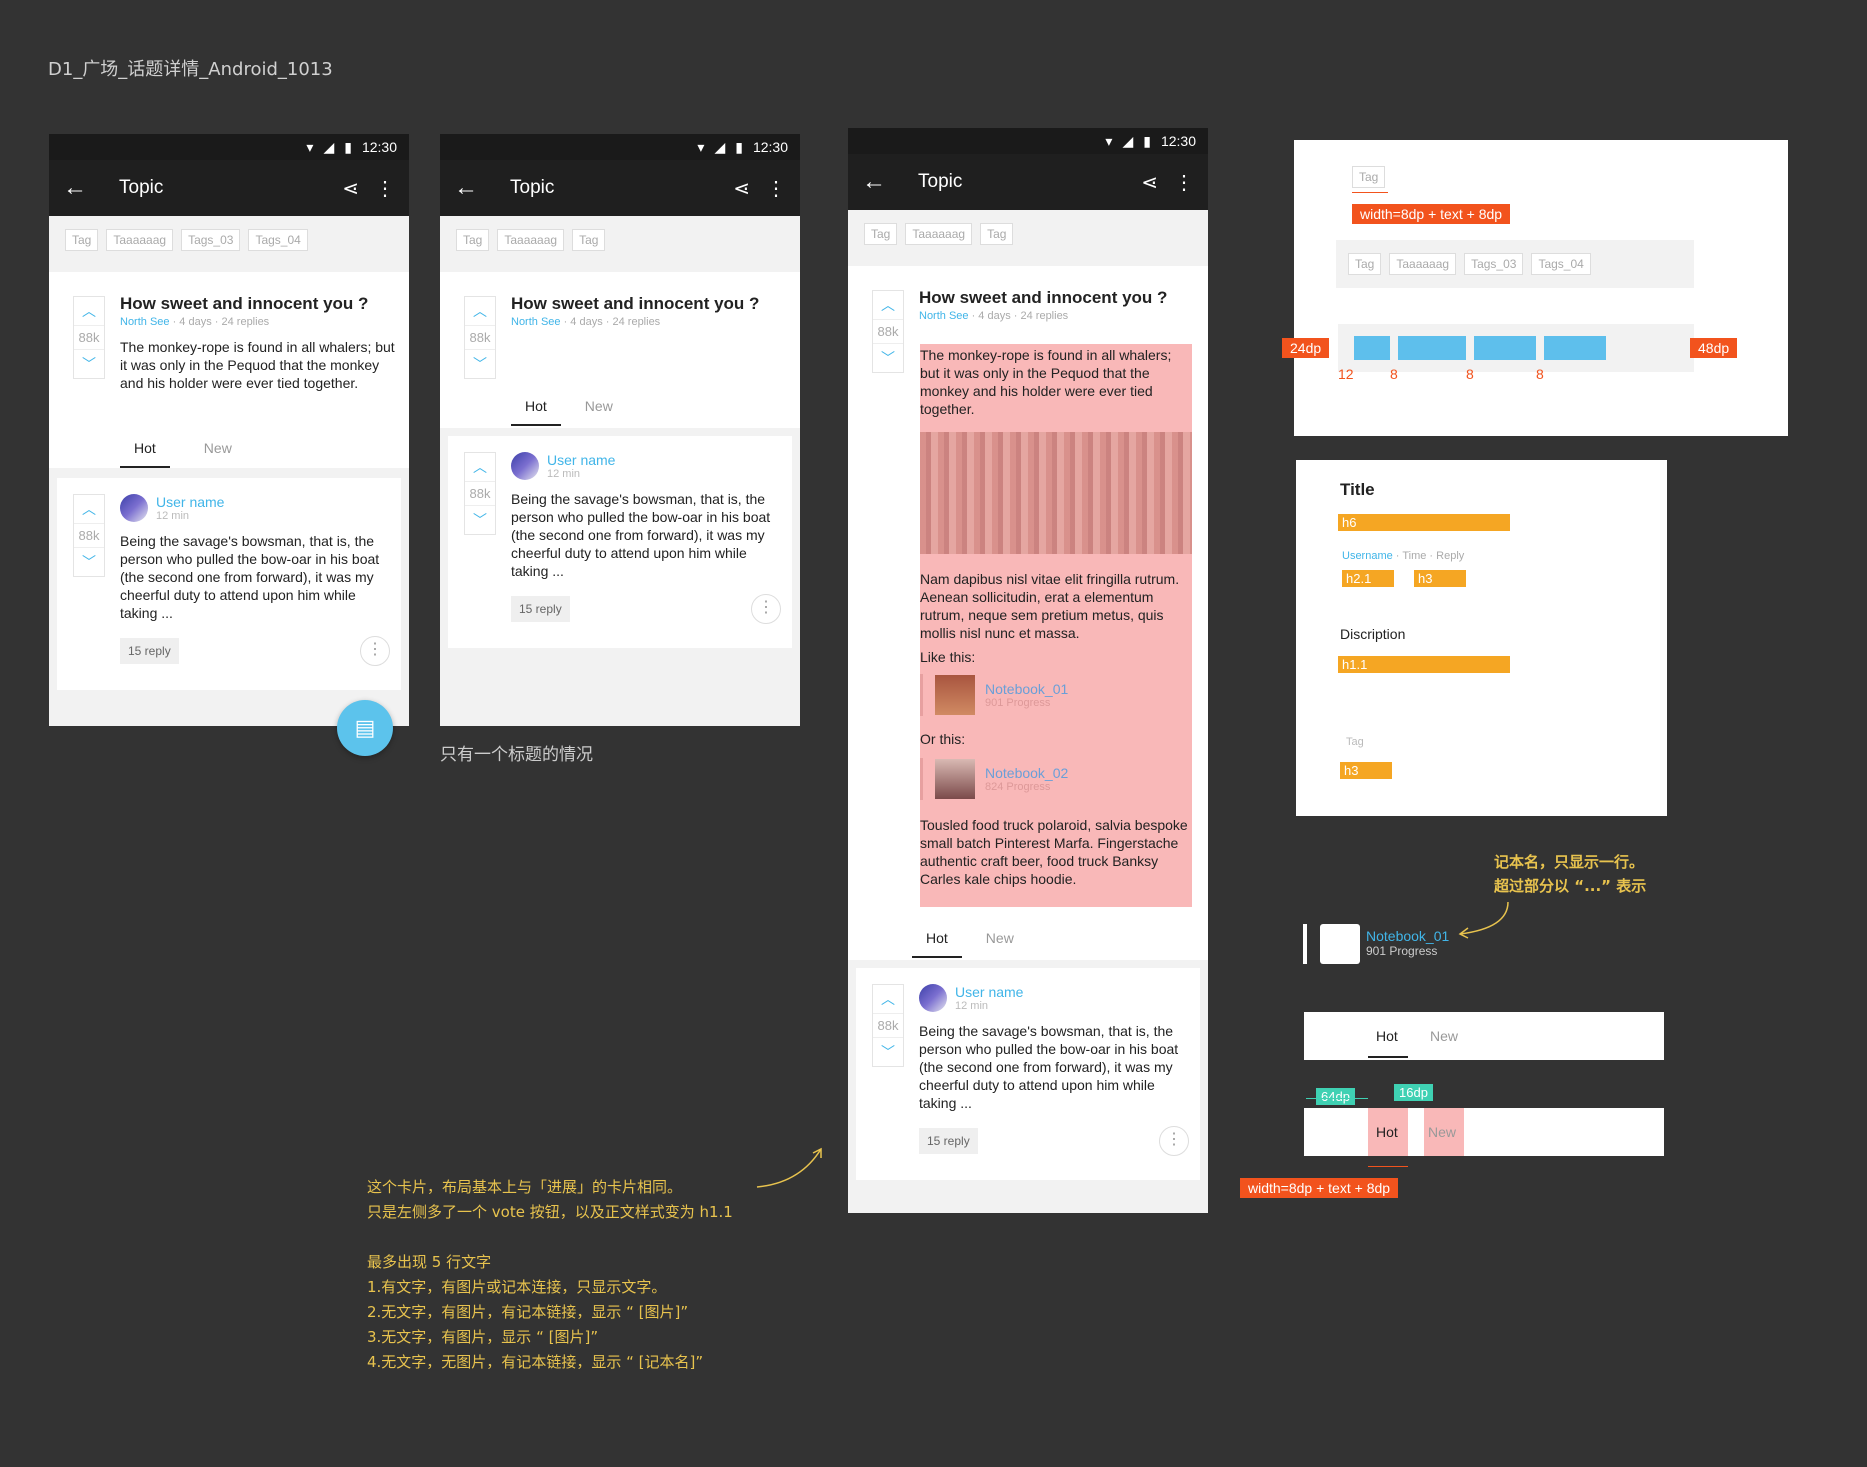  What do you see at coordinates (329, 146) in the screenshot?
I see `signal-icon: ◢` at bounding box center [329, 146].